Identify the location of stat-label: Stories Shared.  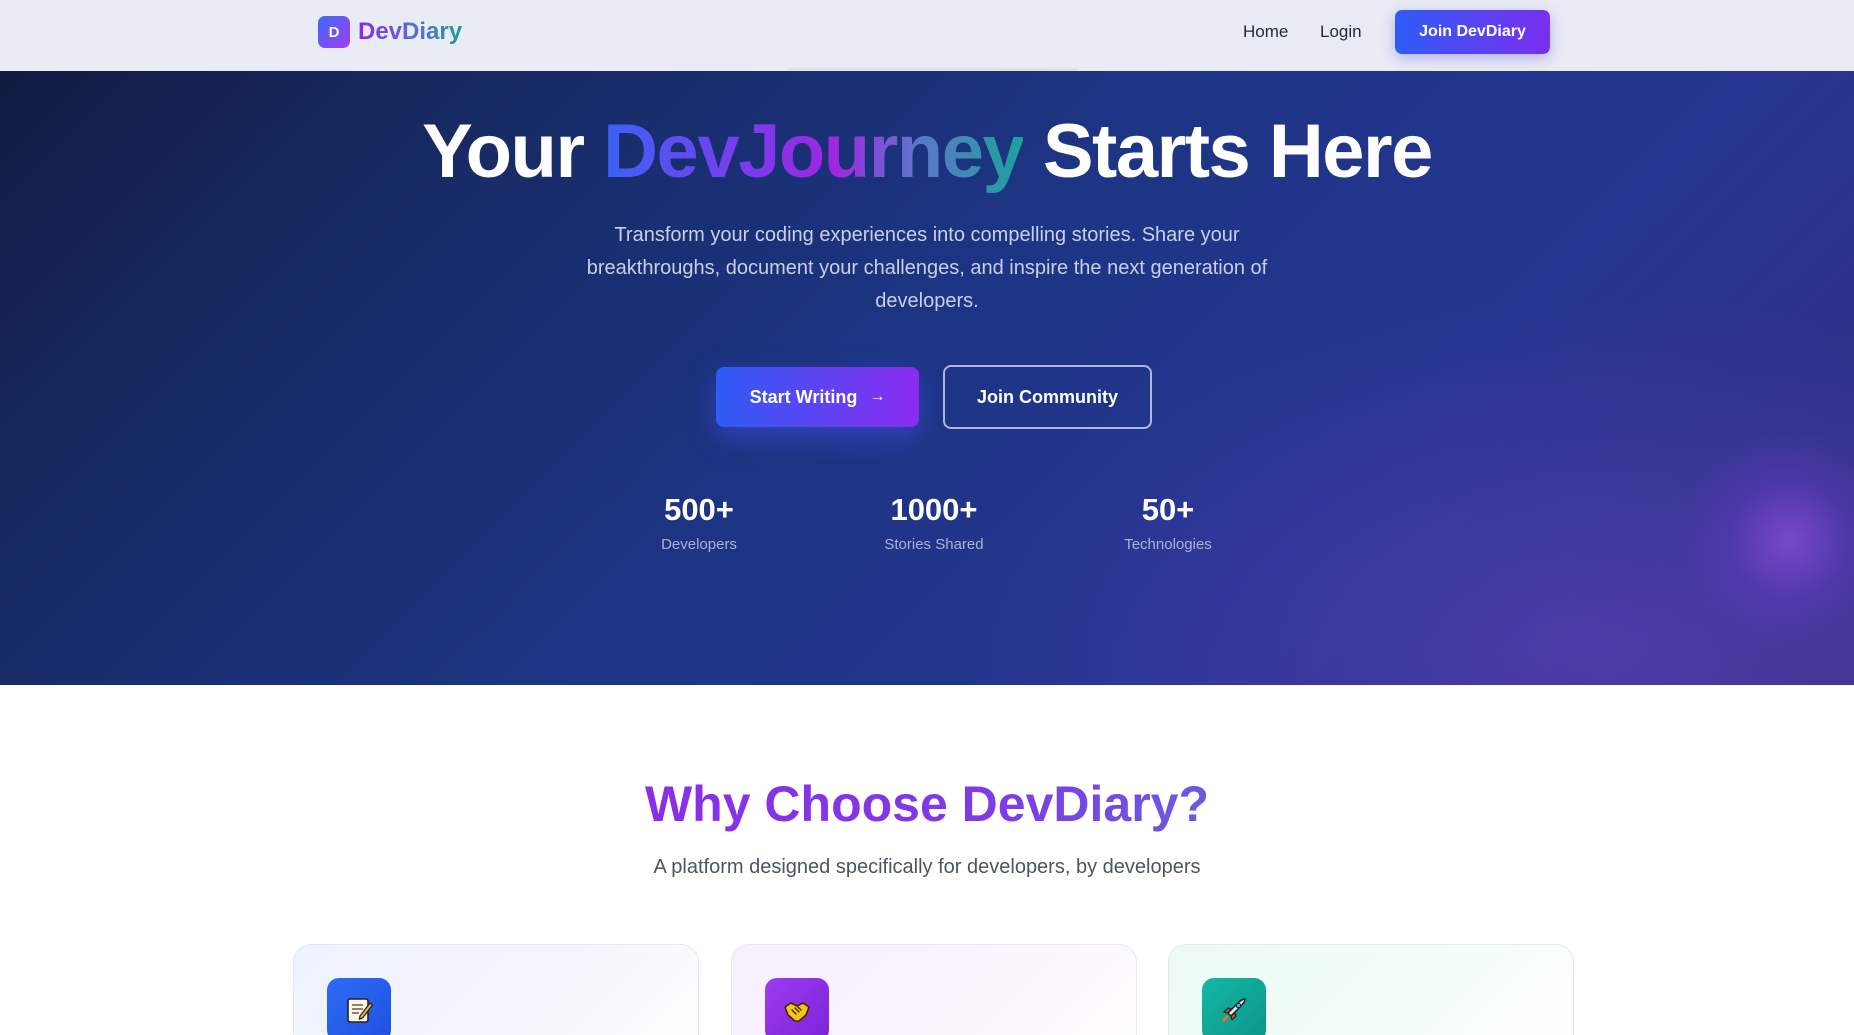
(934, 544).